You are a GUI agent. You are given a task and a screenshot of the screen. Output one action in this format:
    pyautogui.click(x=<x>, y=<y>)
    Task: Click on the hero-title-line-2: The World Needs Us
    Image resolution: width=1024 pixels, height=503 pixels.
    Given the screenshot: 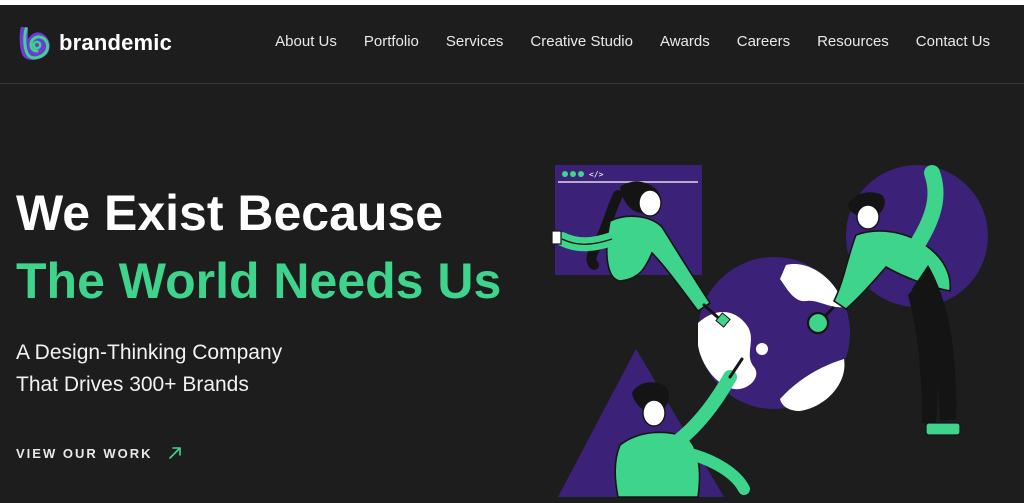 What is the action you would take?
    pyautogui.click(x=259, y=281)
    